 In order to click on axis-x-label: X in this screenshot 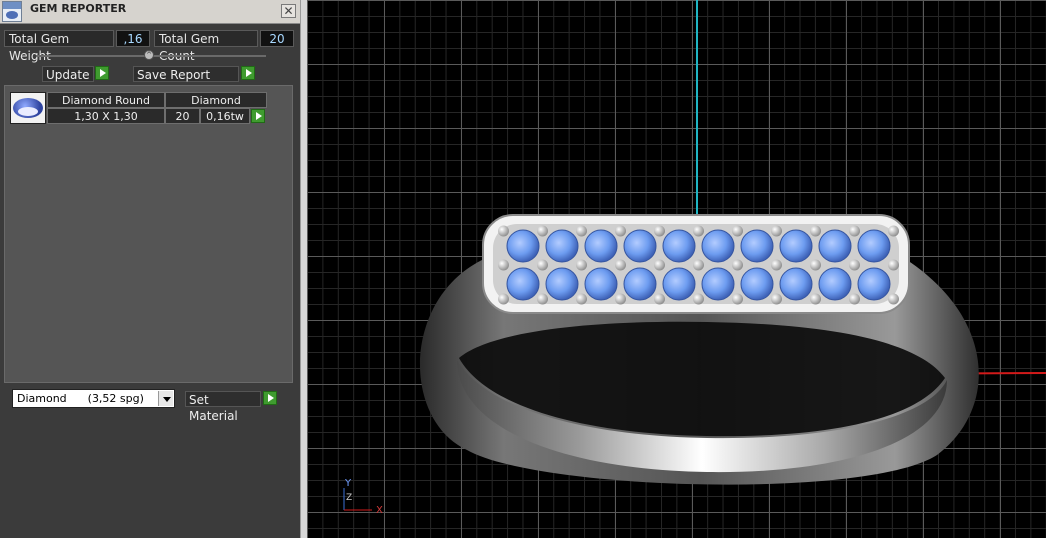, I will do `click(379, 510)`.